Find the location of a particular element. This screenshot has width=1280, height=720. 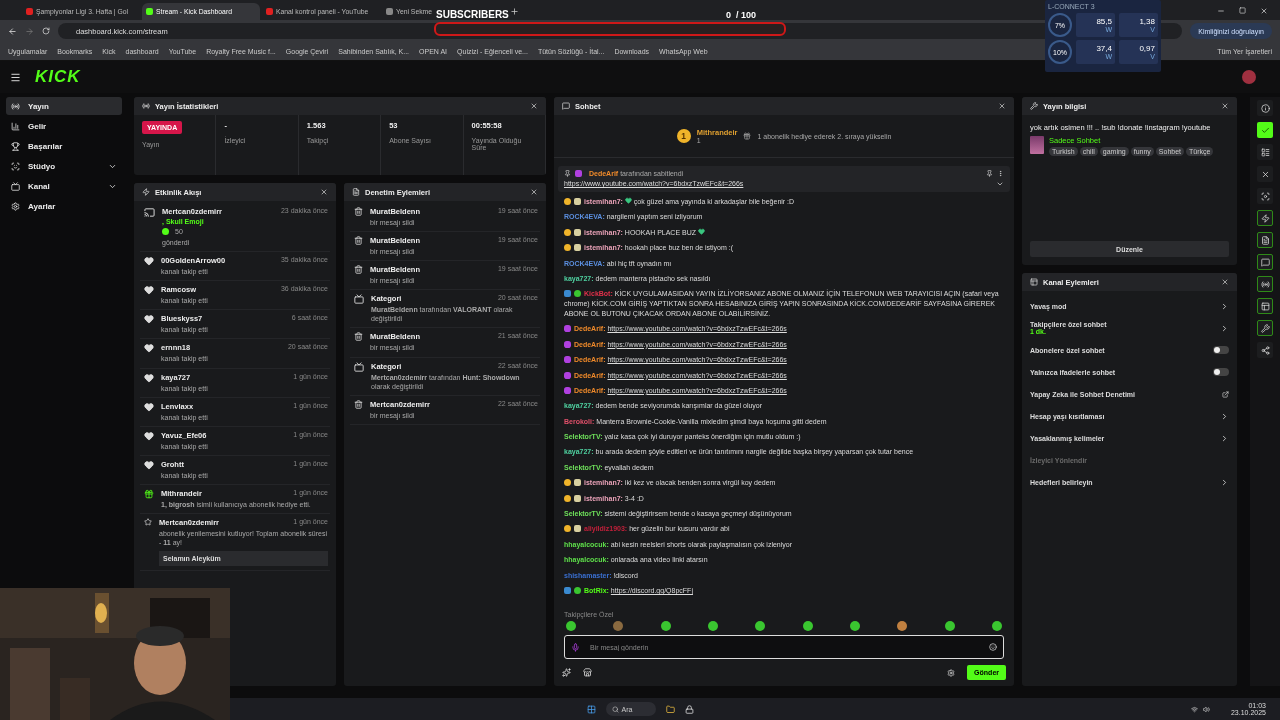

app-icon is located at coordinates (689, 709).